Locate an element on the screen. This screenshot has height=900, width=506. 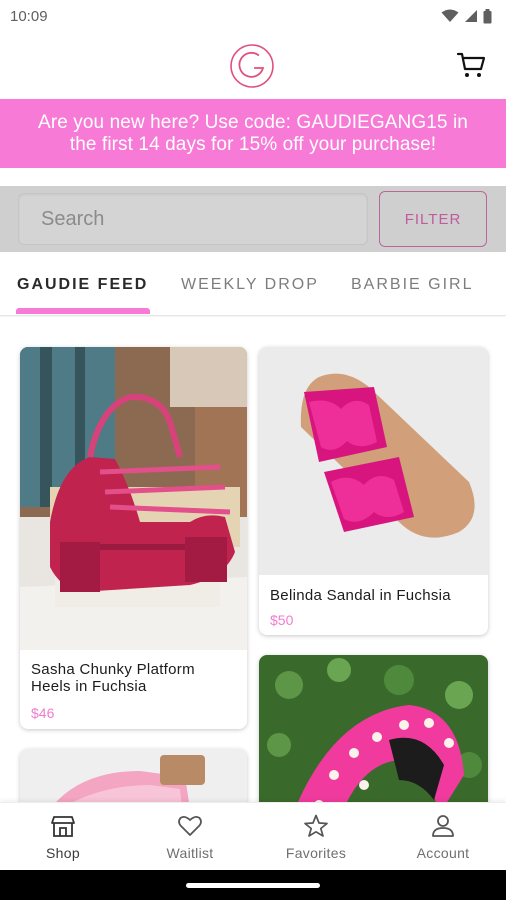
status-bar: 10:09 is located at coordinates (253, 16).